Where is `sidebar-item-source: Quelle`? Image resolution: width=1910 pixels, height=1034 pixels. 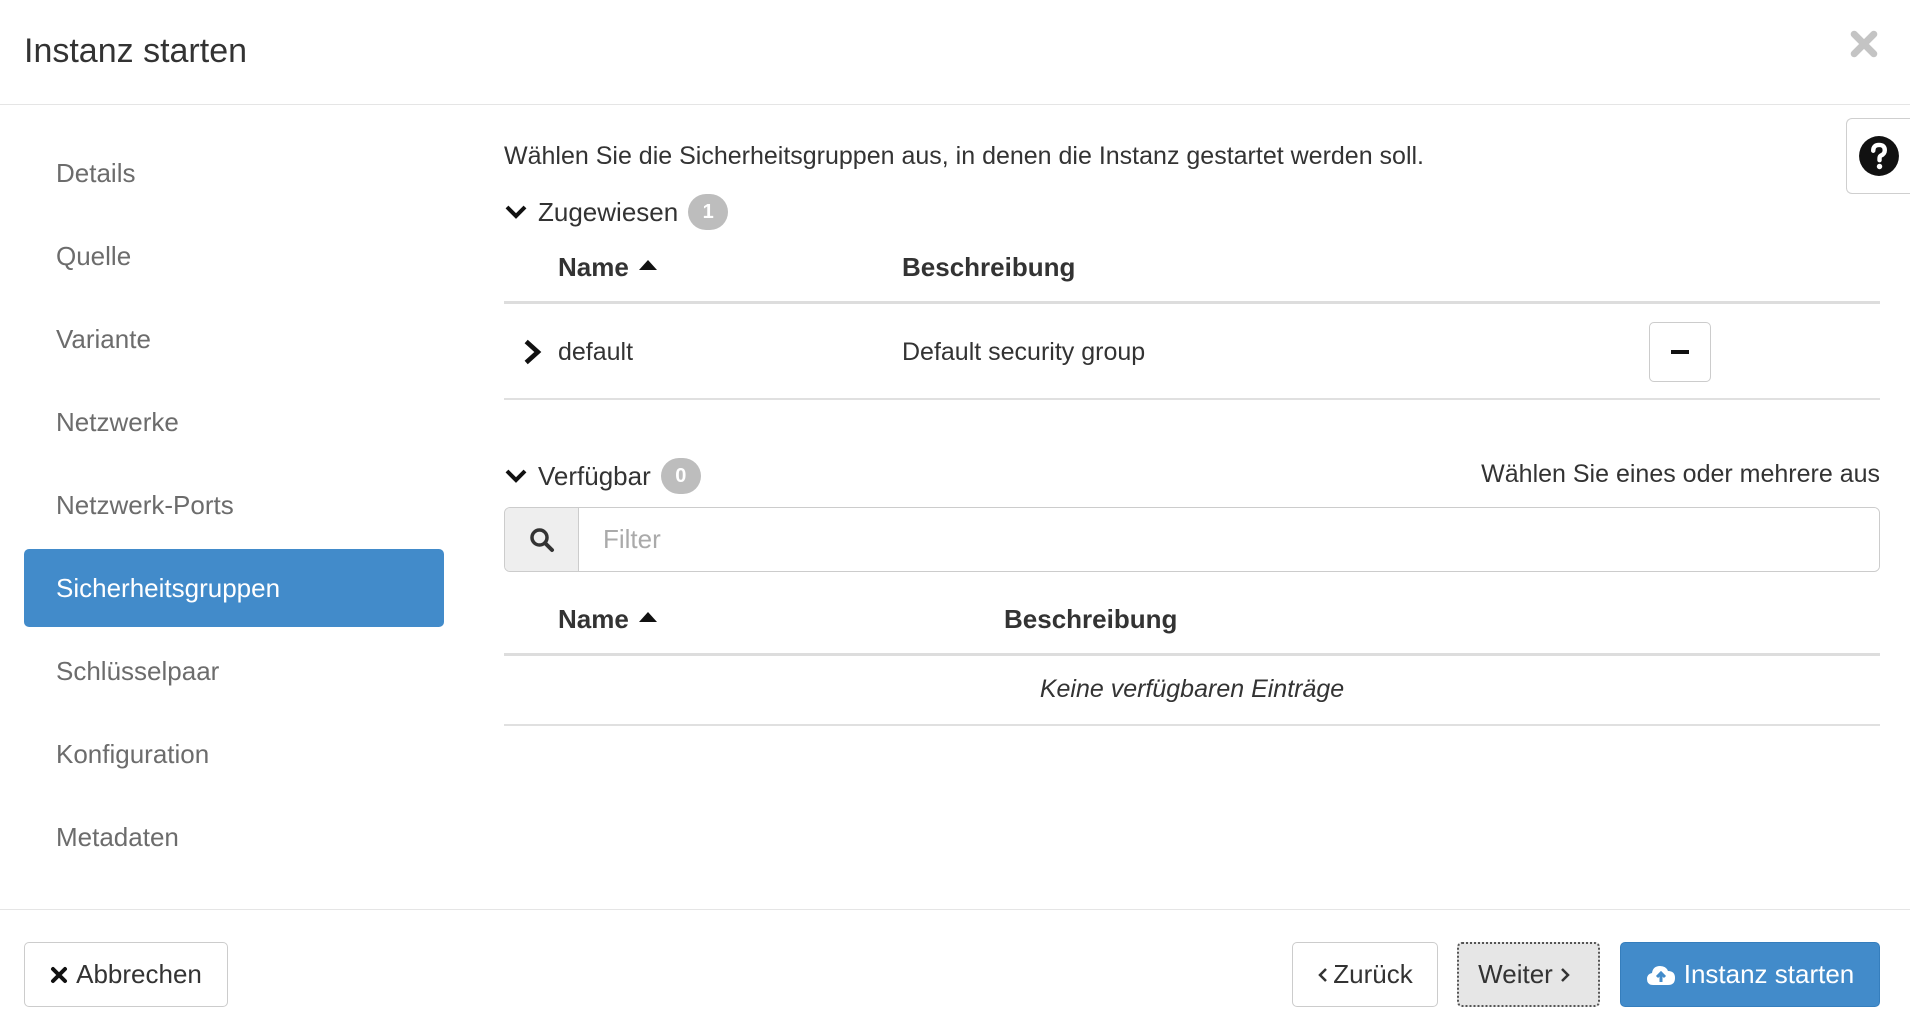 sidebar-item-source: Quelle is located at coordinates (234, 256).